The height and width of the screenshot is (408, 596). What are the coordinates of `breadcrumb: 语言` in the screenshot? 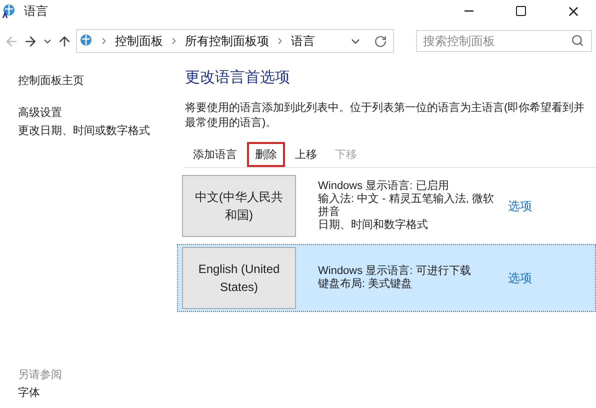 It's located at (303, 41).